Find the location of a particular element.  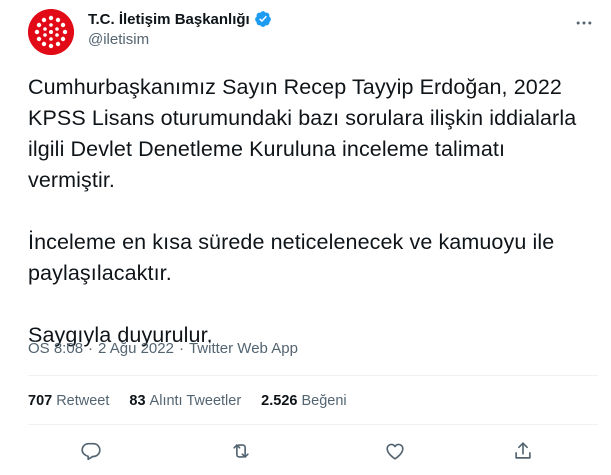

tweet-stats: 707 Retweet 83 Alıntı Tweetler 2.526 Beğeni is located at coordinates (187, 401).